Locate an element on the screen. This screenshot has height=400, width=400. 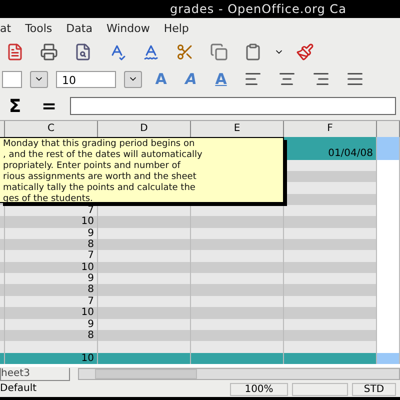
font-name-field is located at coordinates (12, 79).